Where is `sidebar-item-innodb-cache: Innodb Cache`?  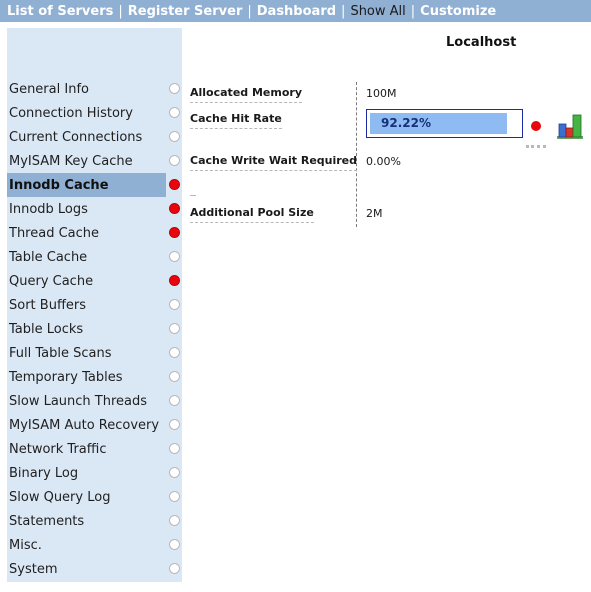 sidebar-item-innodb-cache: Innodb Cache is located at coordinates (94, 185).